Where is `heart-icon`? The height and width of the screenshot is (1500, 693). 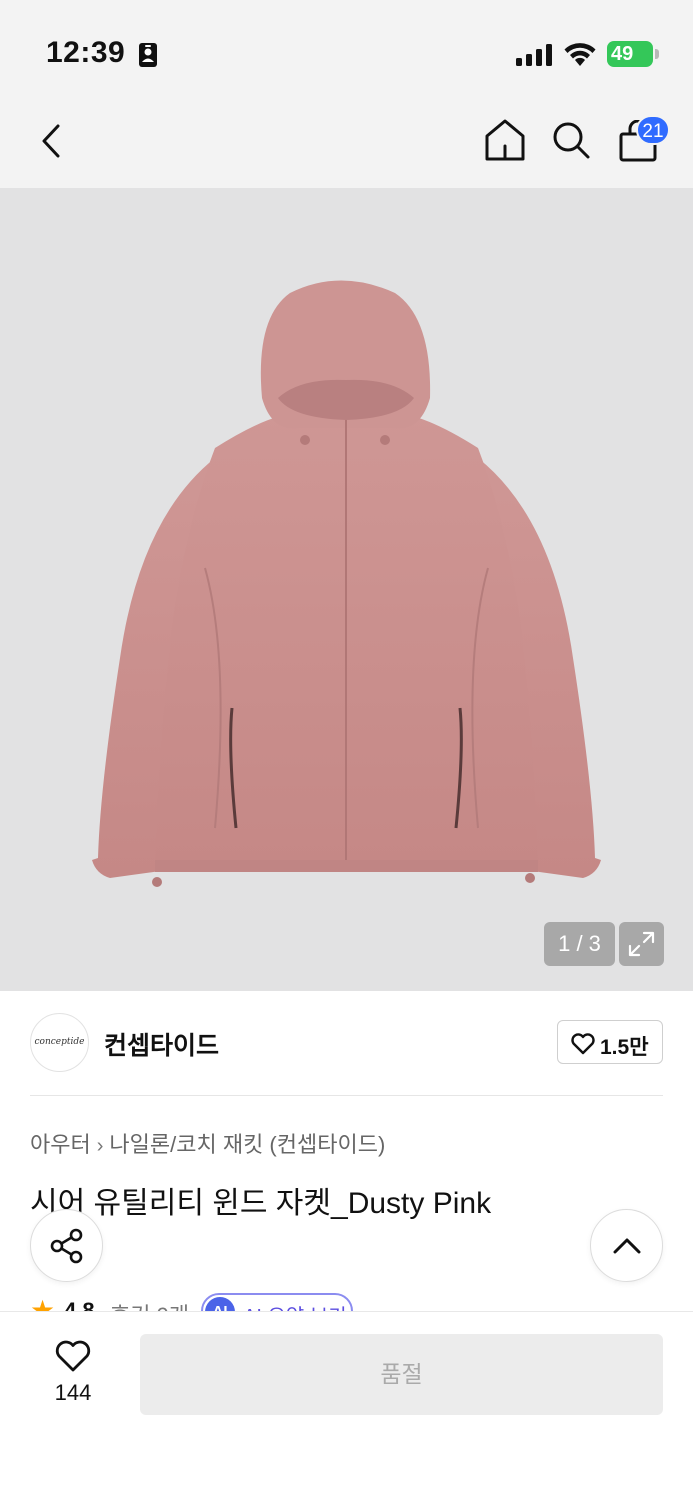 heart-icon is located at coordinates (73, 1356).